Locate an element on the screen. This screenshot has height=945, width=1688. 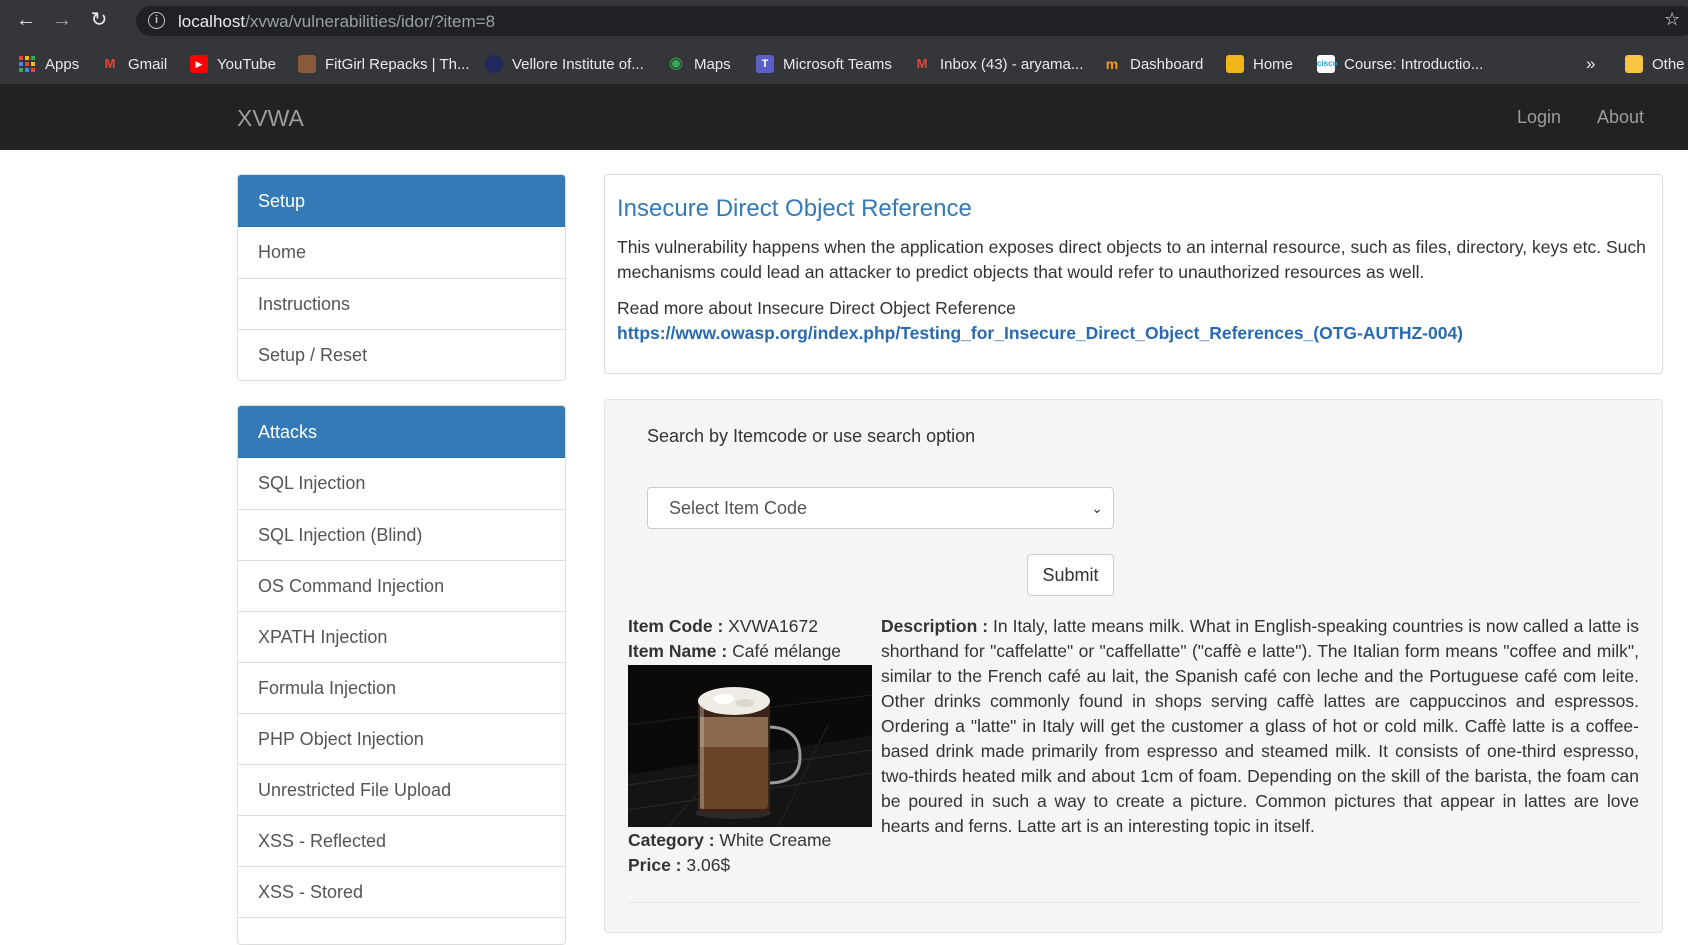
bookmark-youtube: ▶ YouTube is located at coordinates (233, 64).